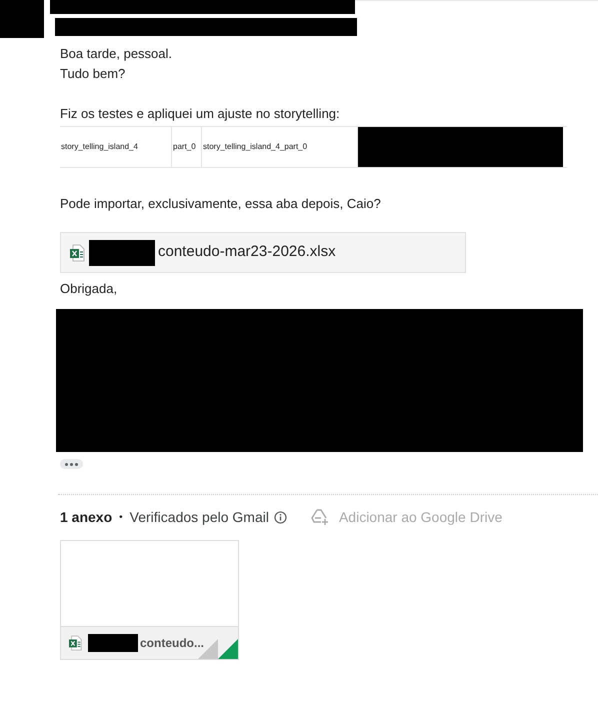 This screenshot has height=713, width=598. Describe the element at coordinates (280, 517) in the screenshot. I see `info-icon` at that location.